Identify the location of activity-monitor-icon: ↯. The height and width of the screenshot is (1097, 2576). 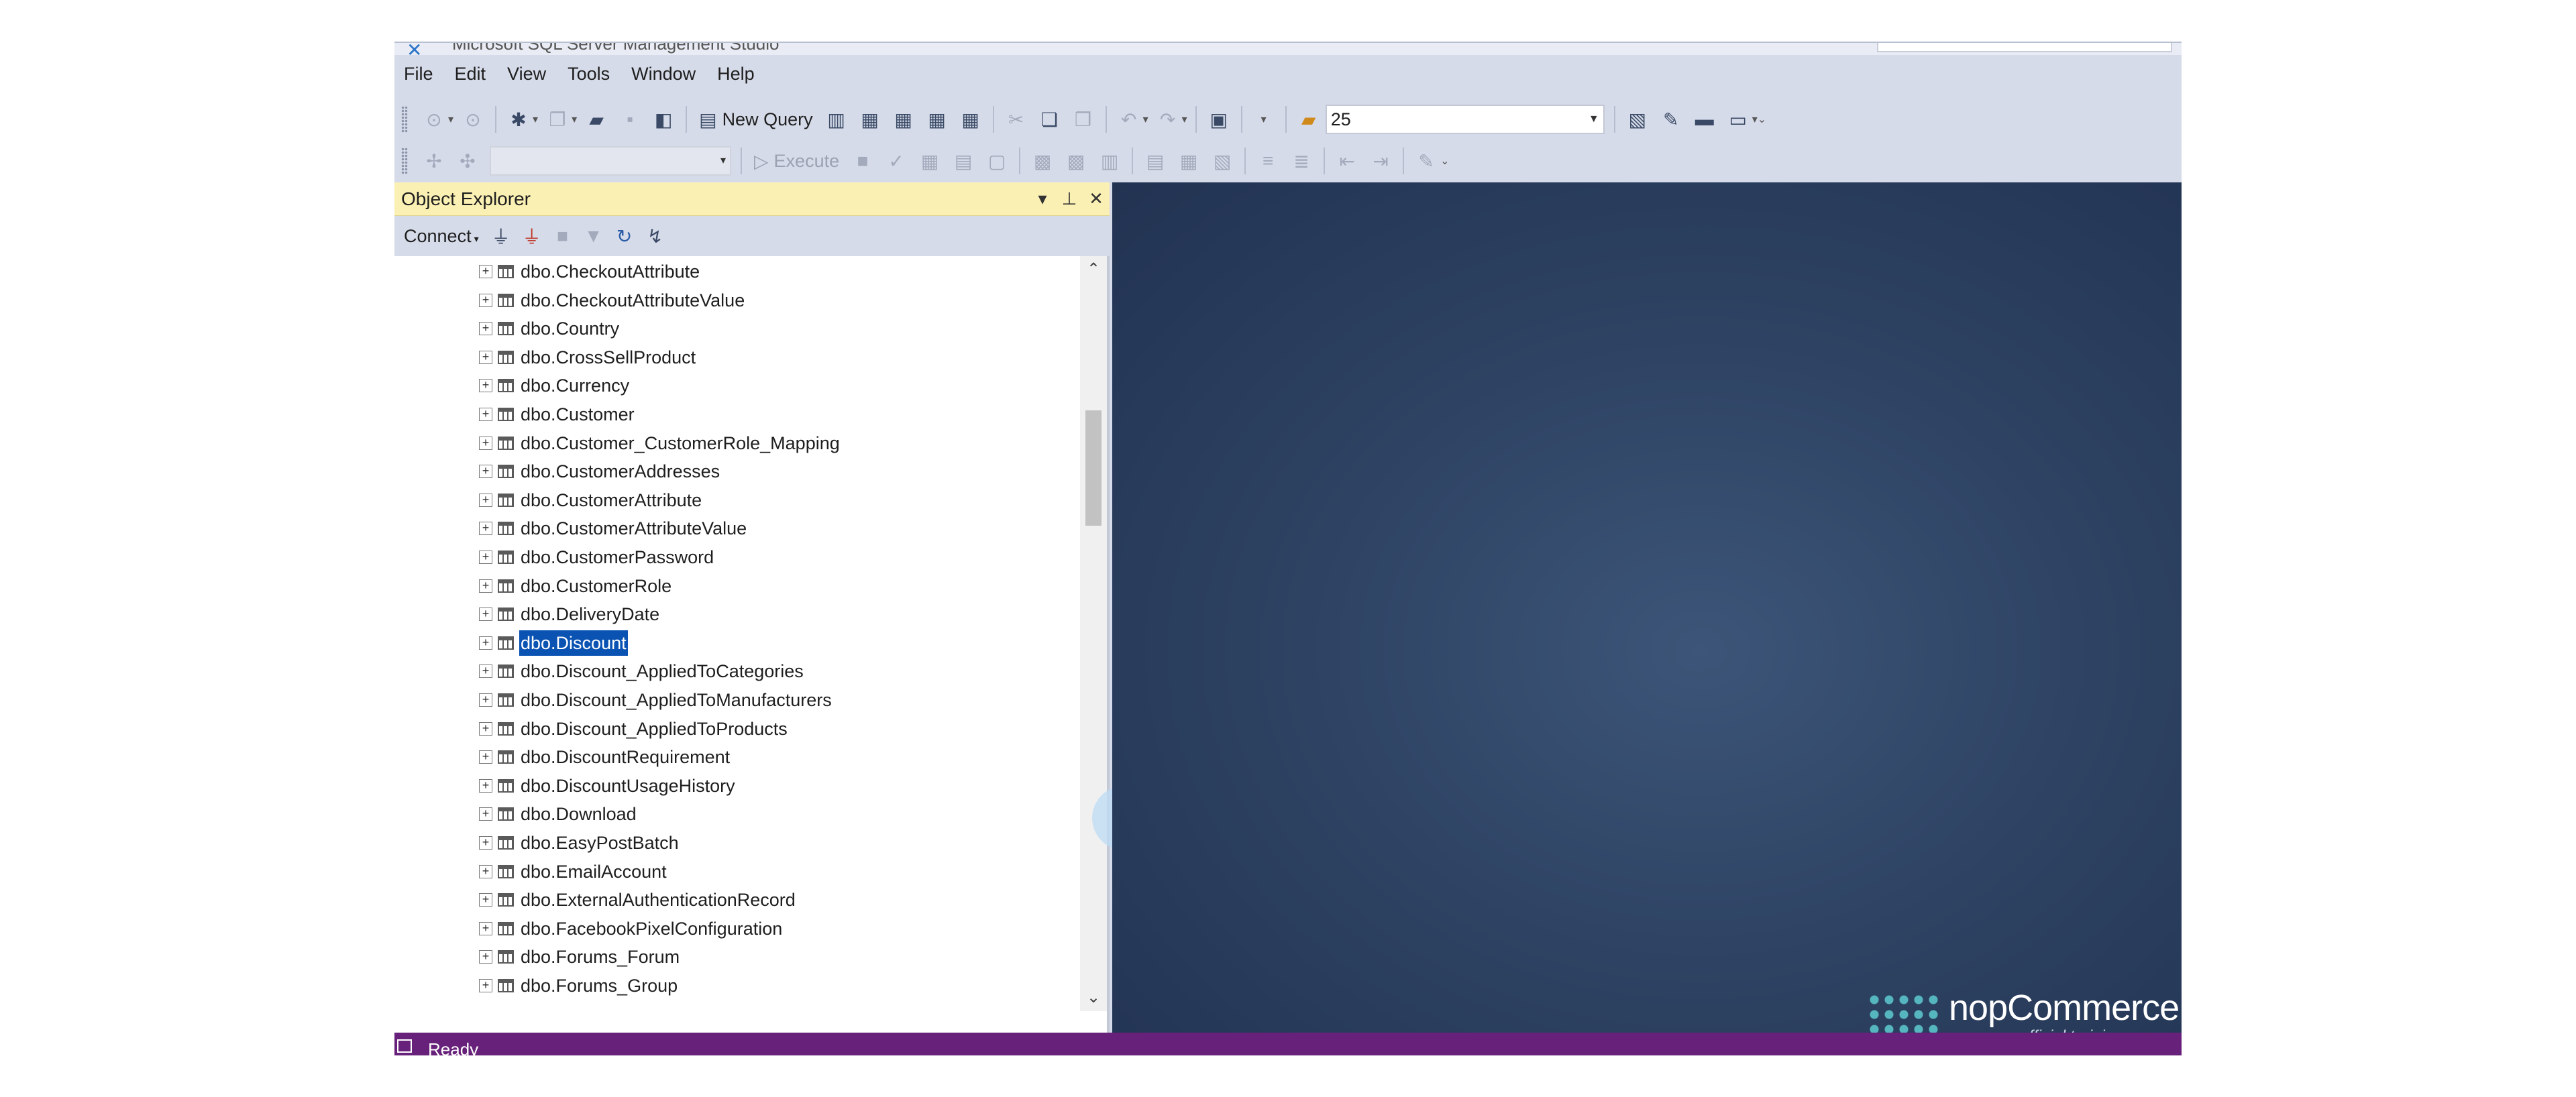
(655, 236).